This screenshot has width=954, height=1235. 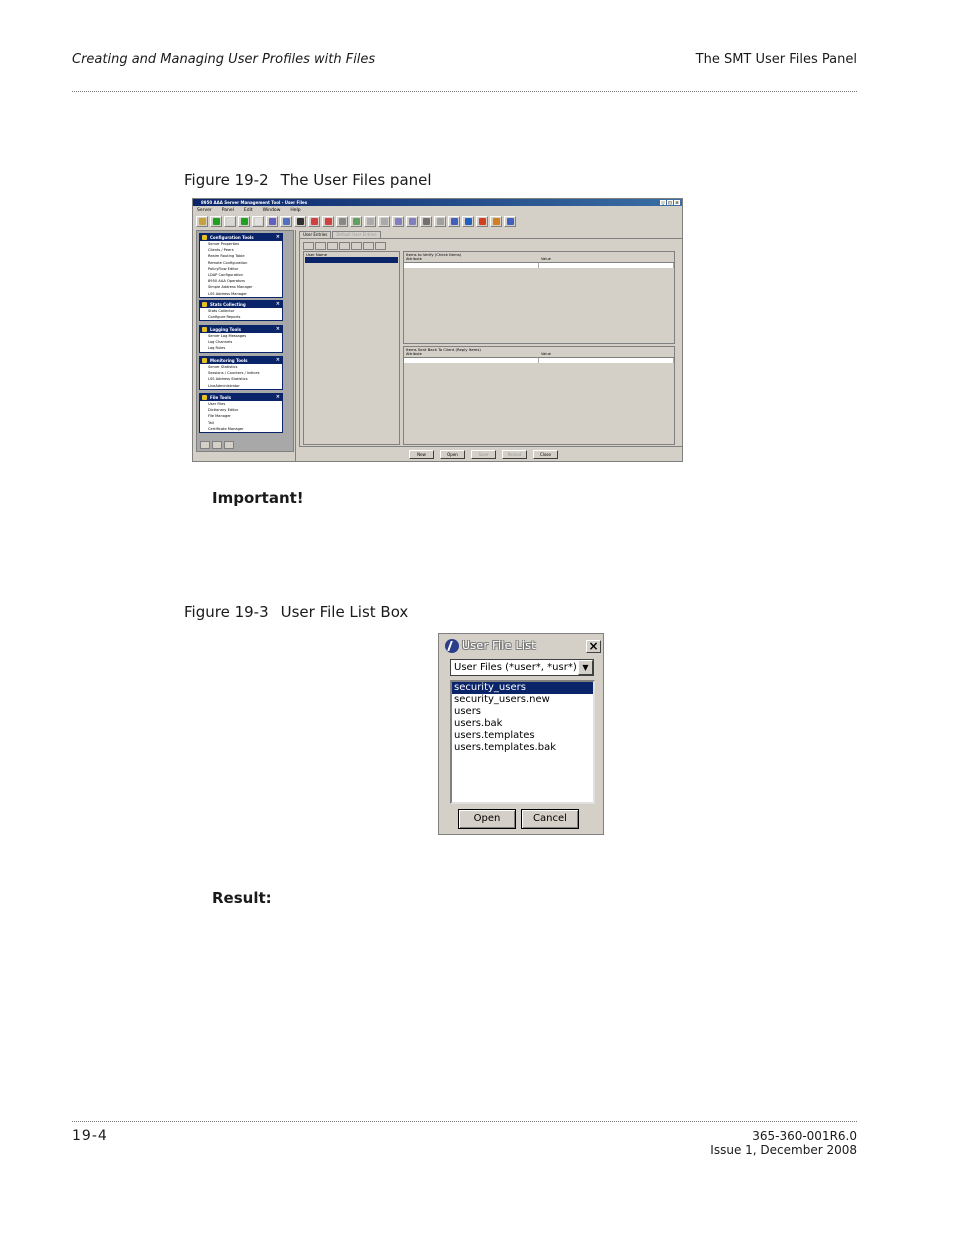 I want to click on tool-item: Log Rules, so click(x=241, y=348).